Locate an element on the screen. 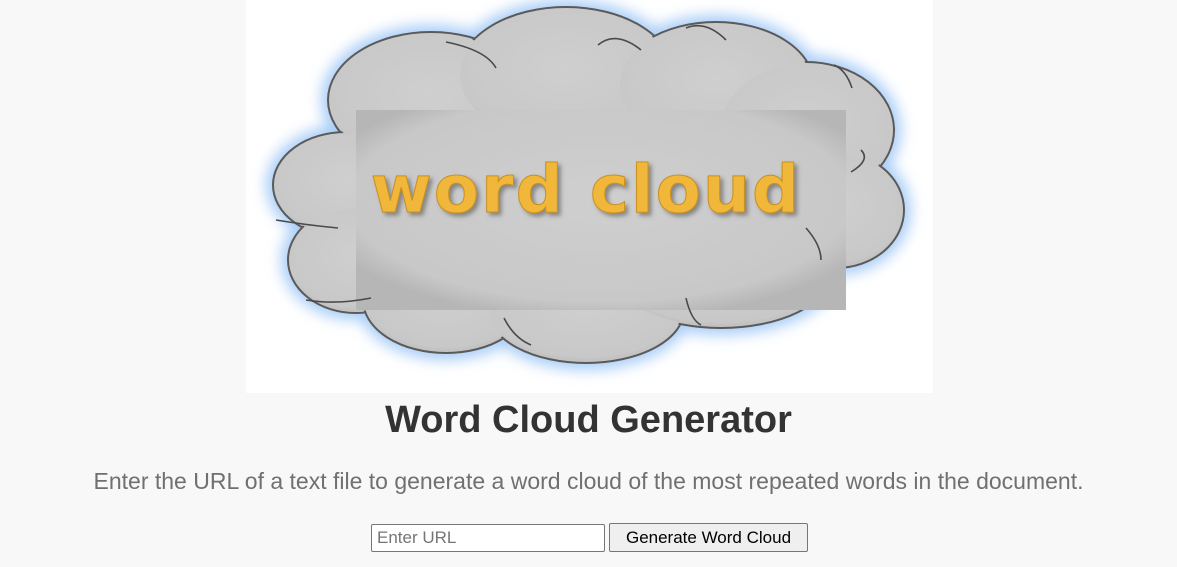  page-title: Word Cloud Generator is located at coordinates (588, 420).